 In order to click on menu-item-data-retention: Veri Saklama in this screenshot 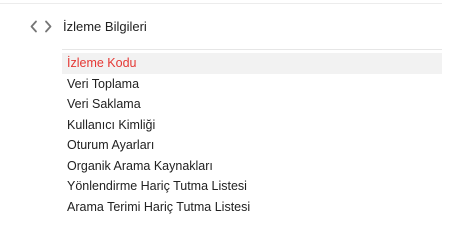, I will do `click(252, 104)`.